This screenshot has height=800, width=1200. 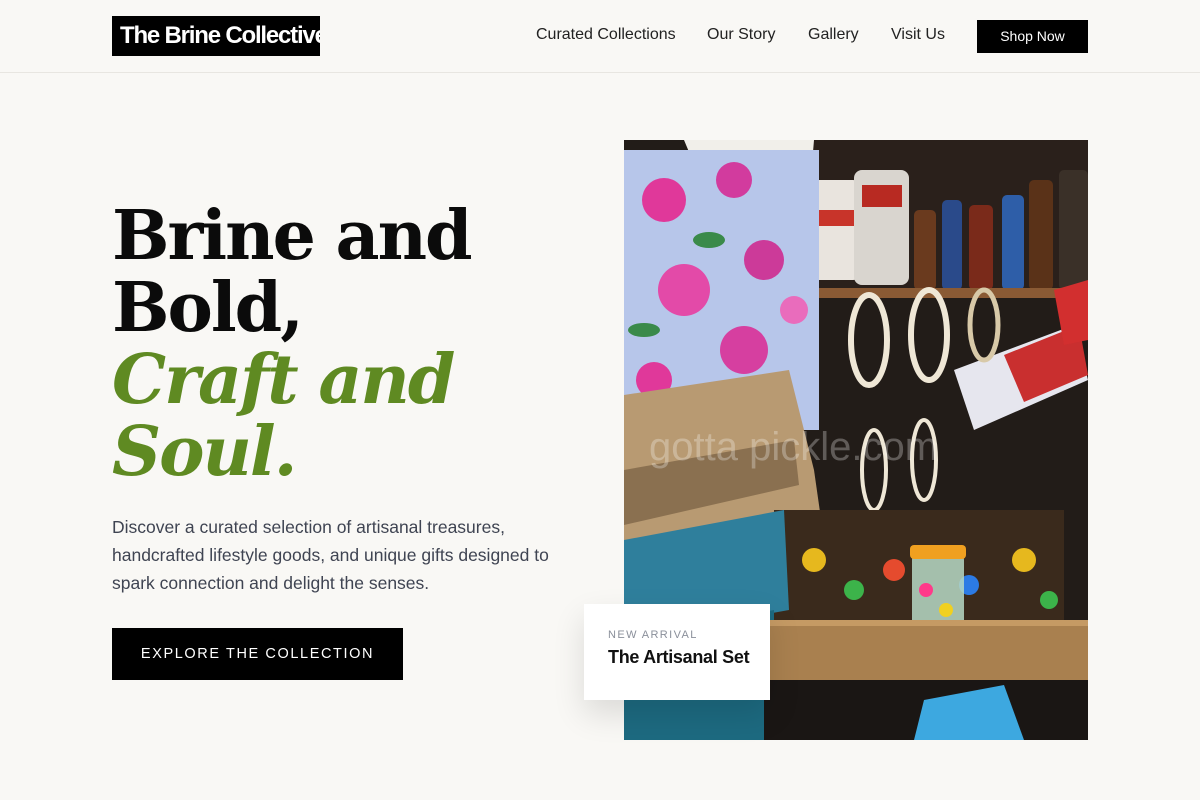 What do you see at coordinates (606, 35) in the screenshot?
I see `nav-curated-collections: Curated Collections` at bounding box center [606, 35].